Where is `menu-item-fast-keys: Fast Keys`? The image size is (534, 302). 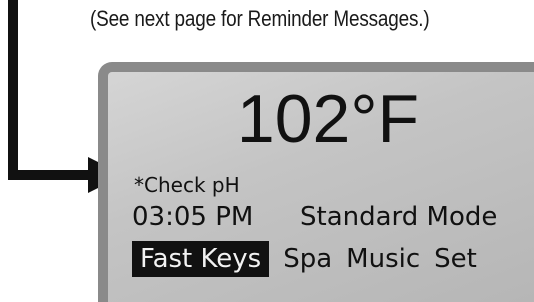 menu-item-fast-keys: Fast Keys is located at coordinates (201, 259).